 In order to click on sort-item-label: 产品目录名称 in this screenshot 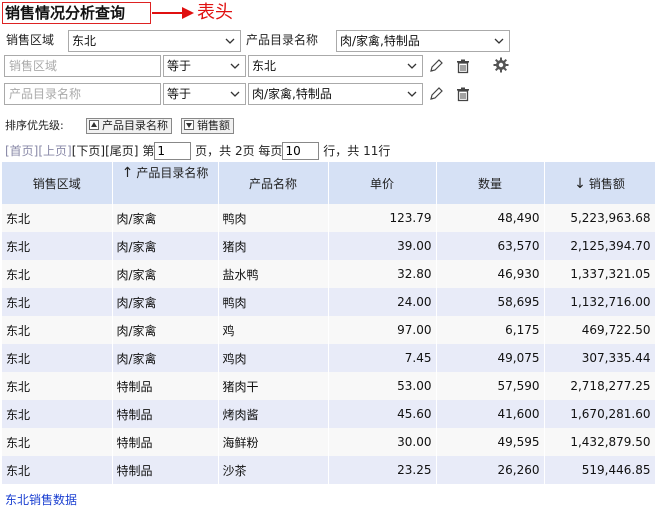, I will do `click(135, 125)`.